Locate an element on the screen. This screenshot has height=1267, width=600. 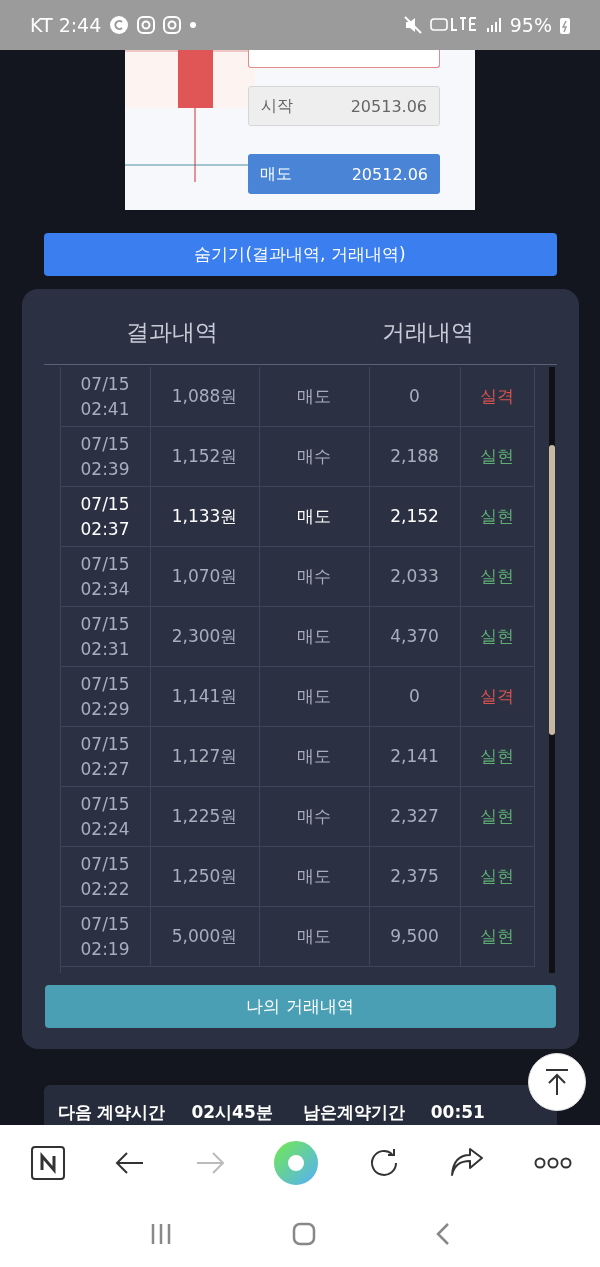
table-row: 07/15 02:31 2,300원 매도 4,370 실현 is located at coordinates (297, 637).